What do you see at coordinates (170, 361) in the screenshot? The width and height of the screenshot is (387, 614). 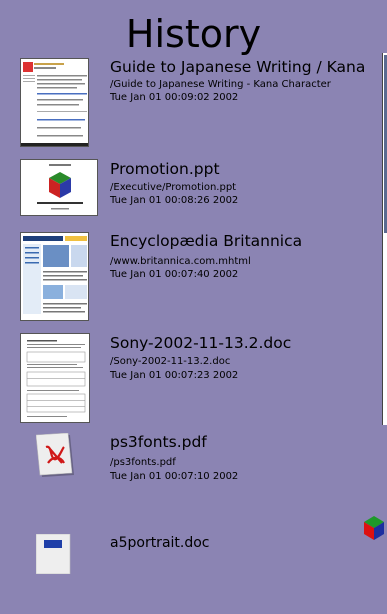 I see `item-path: /Sony-2002-11-13.2.doc` at bounding box center [170, 361].